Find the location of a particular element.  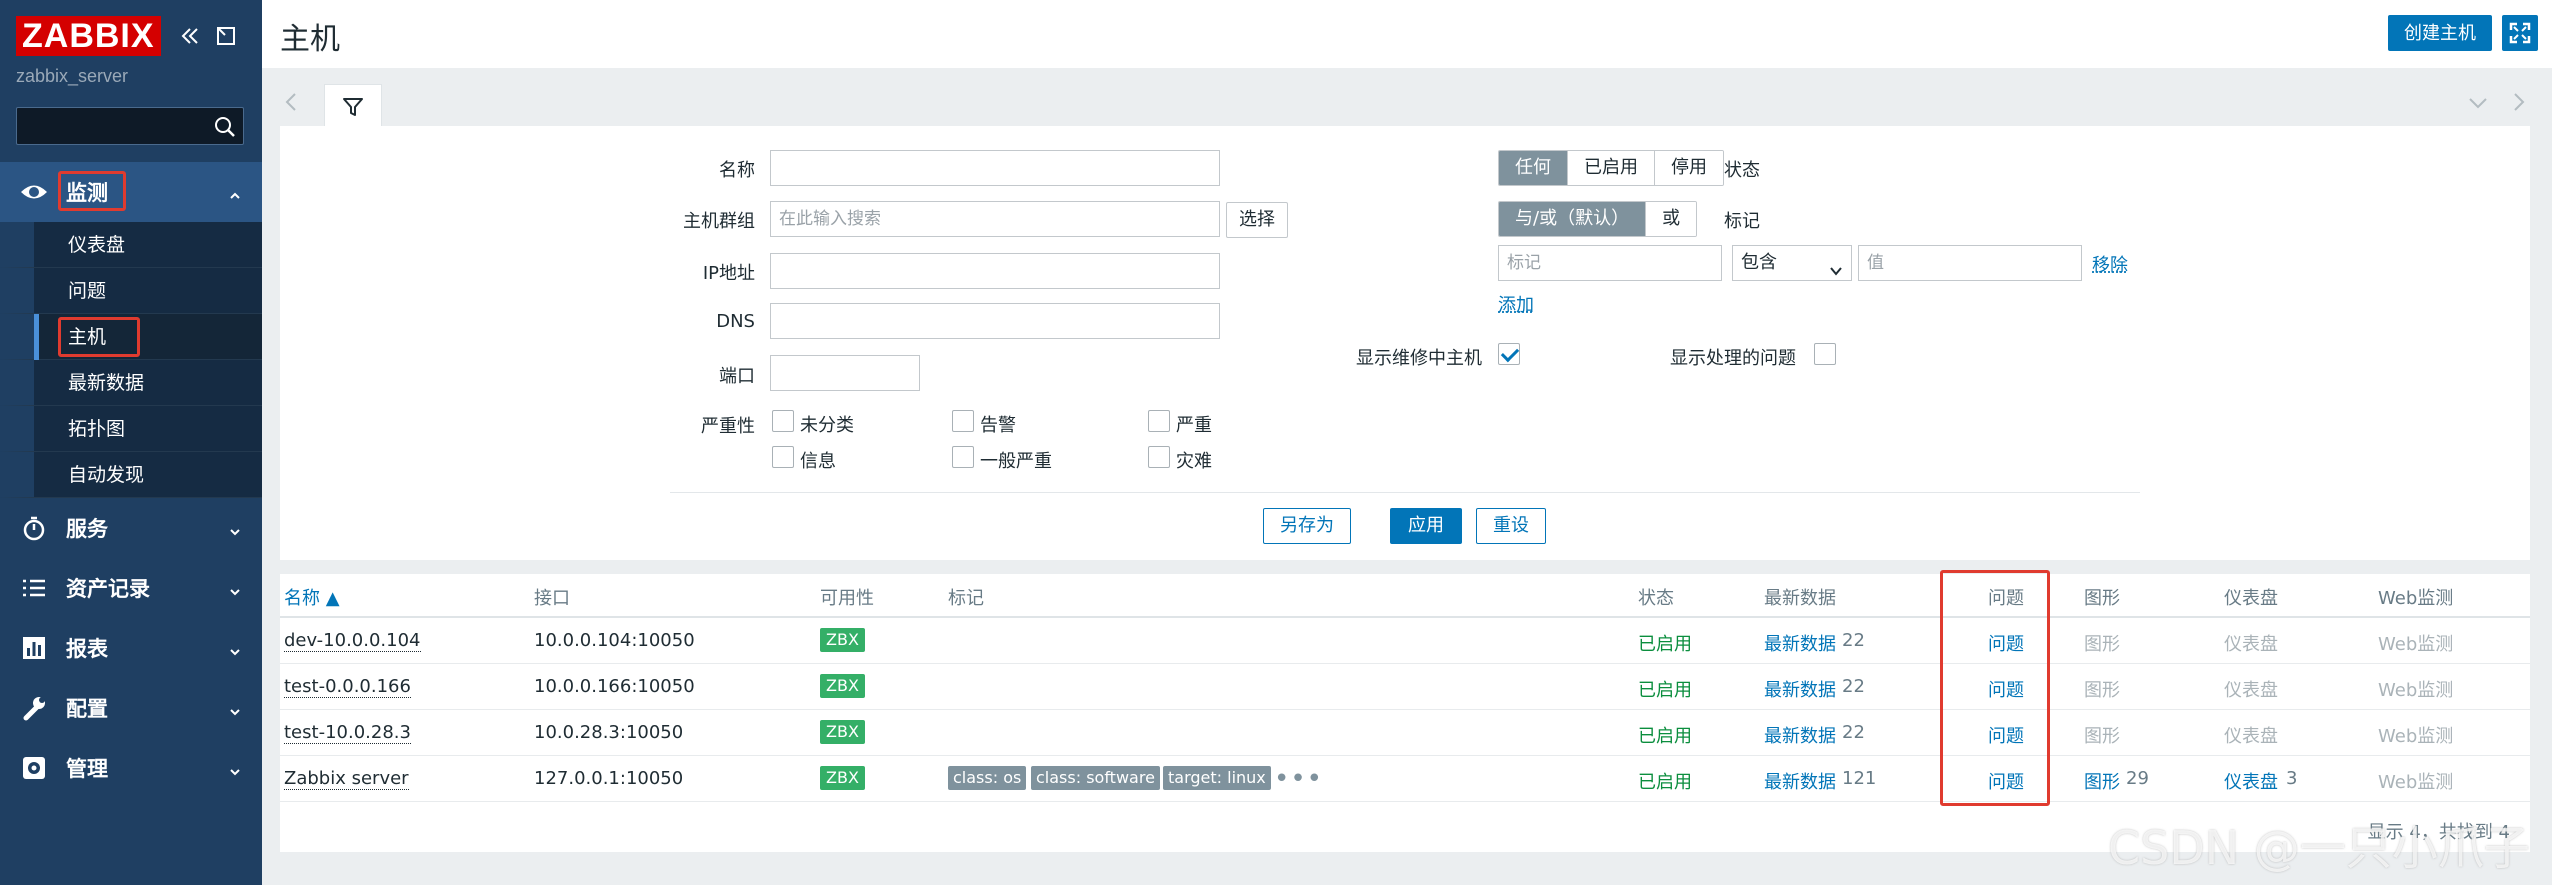

select-hostgroup-button: 选择 is located at coordinates (1257, 220).